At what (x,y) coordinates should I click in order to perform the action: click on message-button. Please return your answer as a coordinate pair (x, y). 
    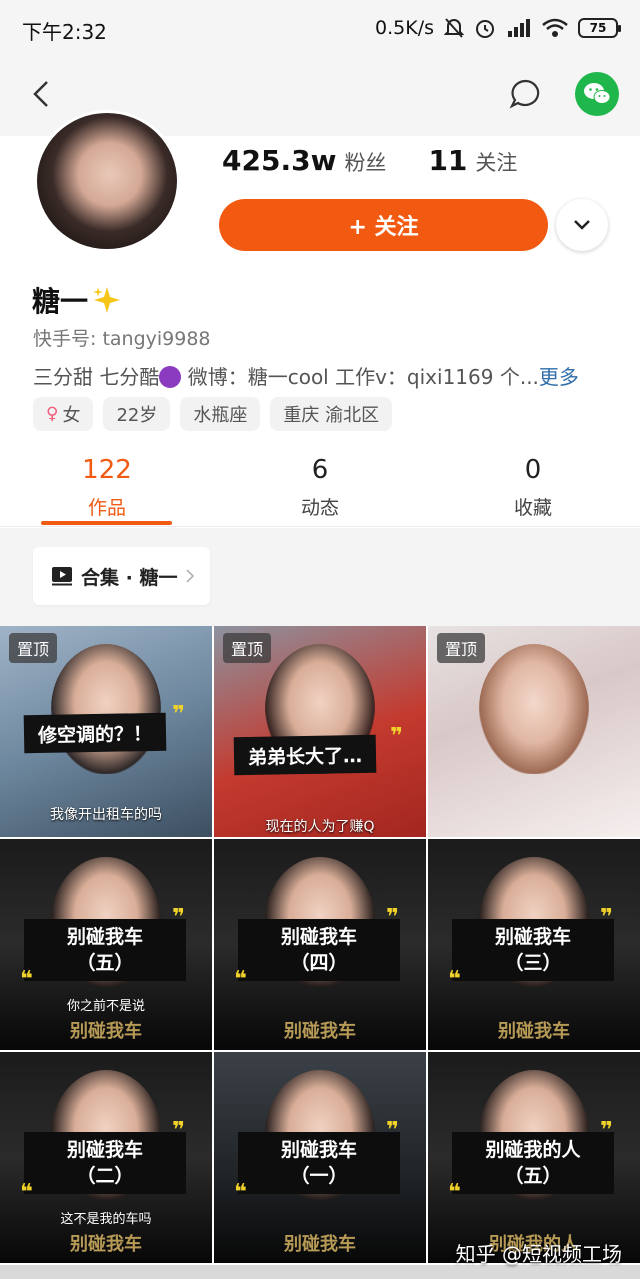
    Looking at the image, I should click on (526, 94).